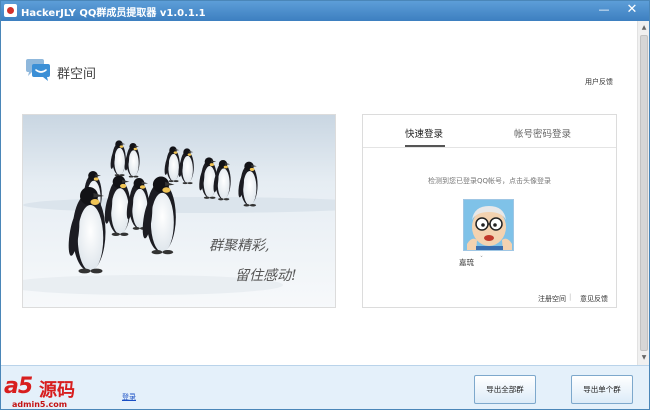 This screenshot has width=650, height=410. What do you see at coordinates (424, 133) in the screenshot?
I see `tab-quick-login: 快速登录` at bounding box center [424, 133].